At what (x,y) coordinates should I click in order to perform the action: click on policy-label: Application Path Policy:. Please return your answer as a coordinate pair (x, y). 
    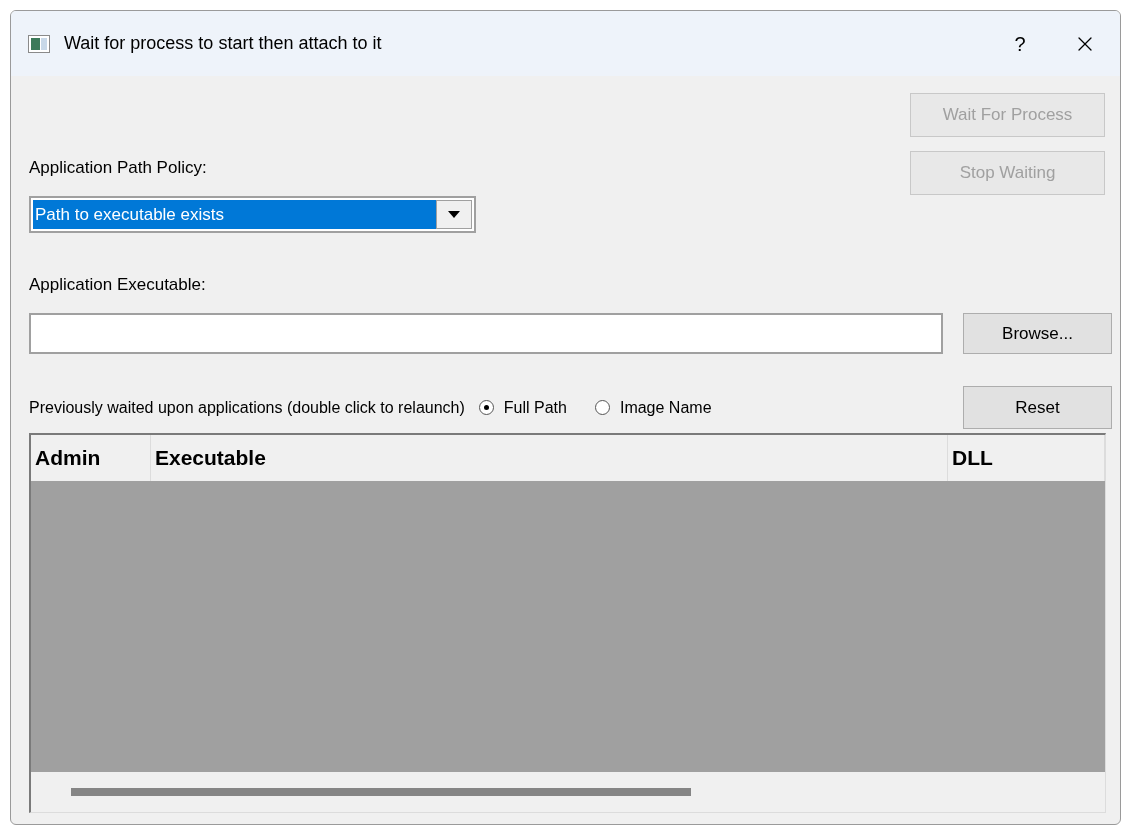
    Looking at the image, I should click on (118, 168).